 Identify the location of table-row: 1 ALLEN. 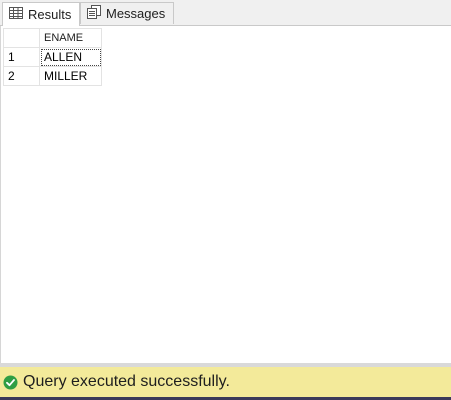
(52, 57).